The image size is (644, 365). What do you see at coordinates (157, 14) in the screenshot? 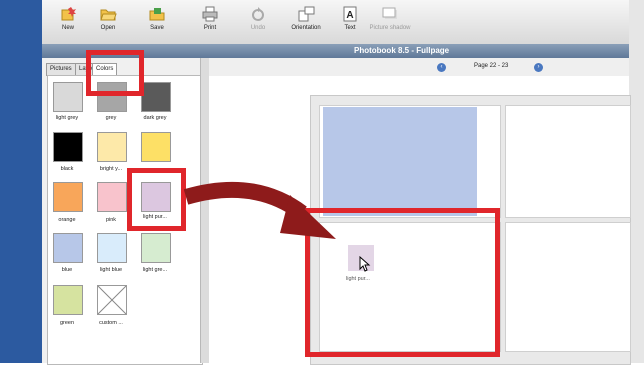
I see `save-icon` at bounding box center [157, 14].